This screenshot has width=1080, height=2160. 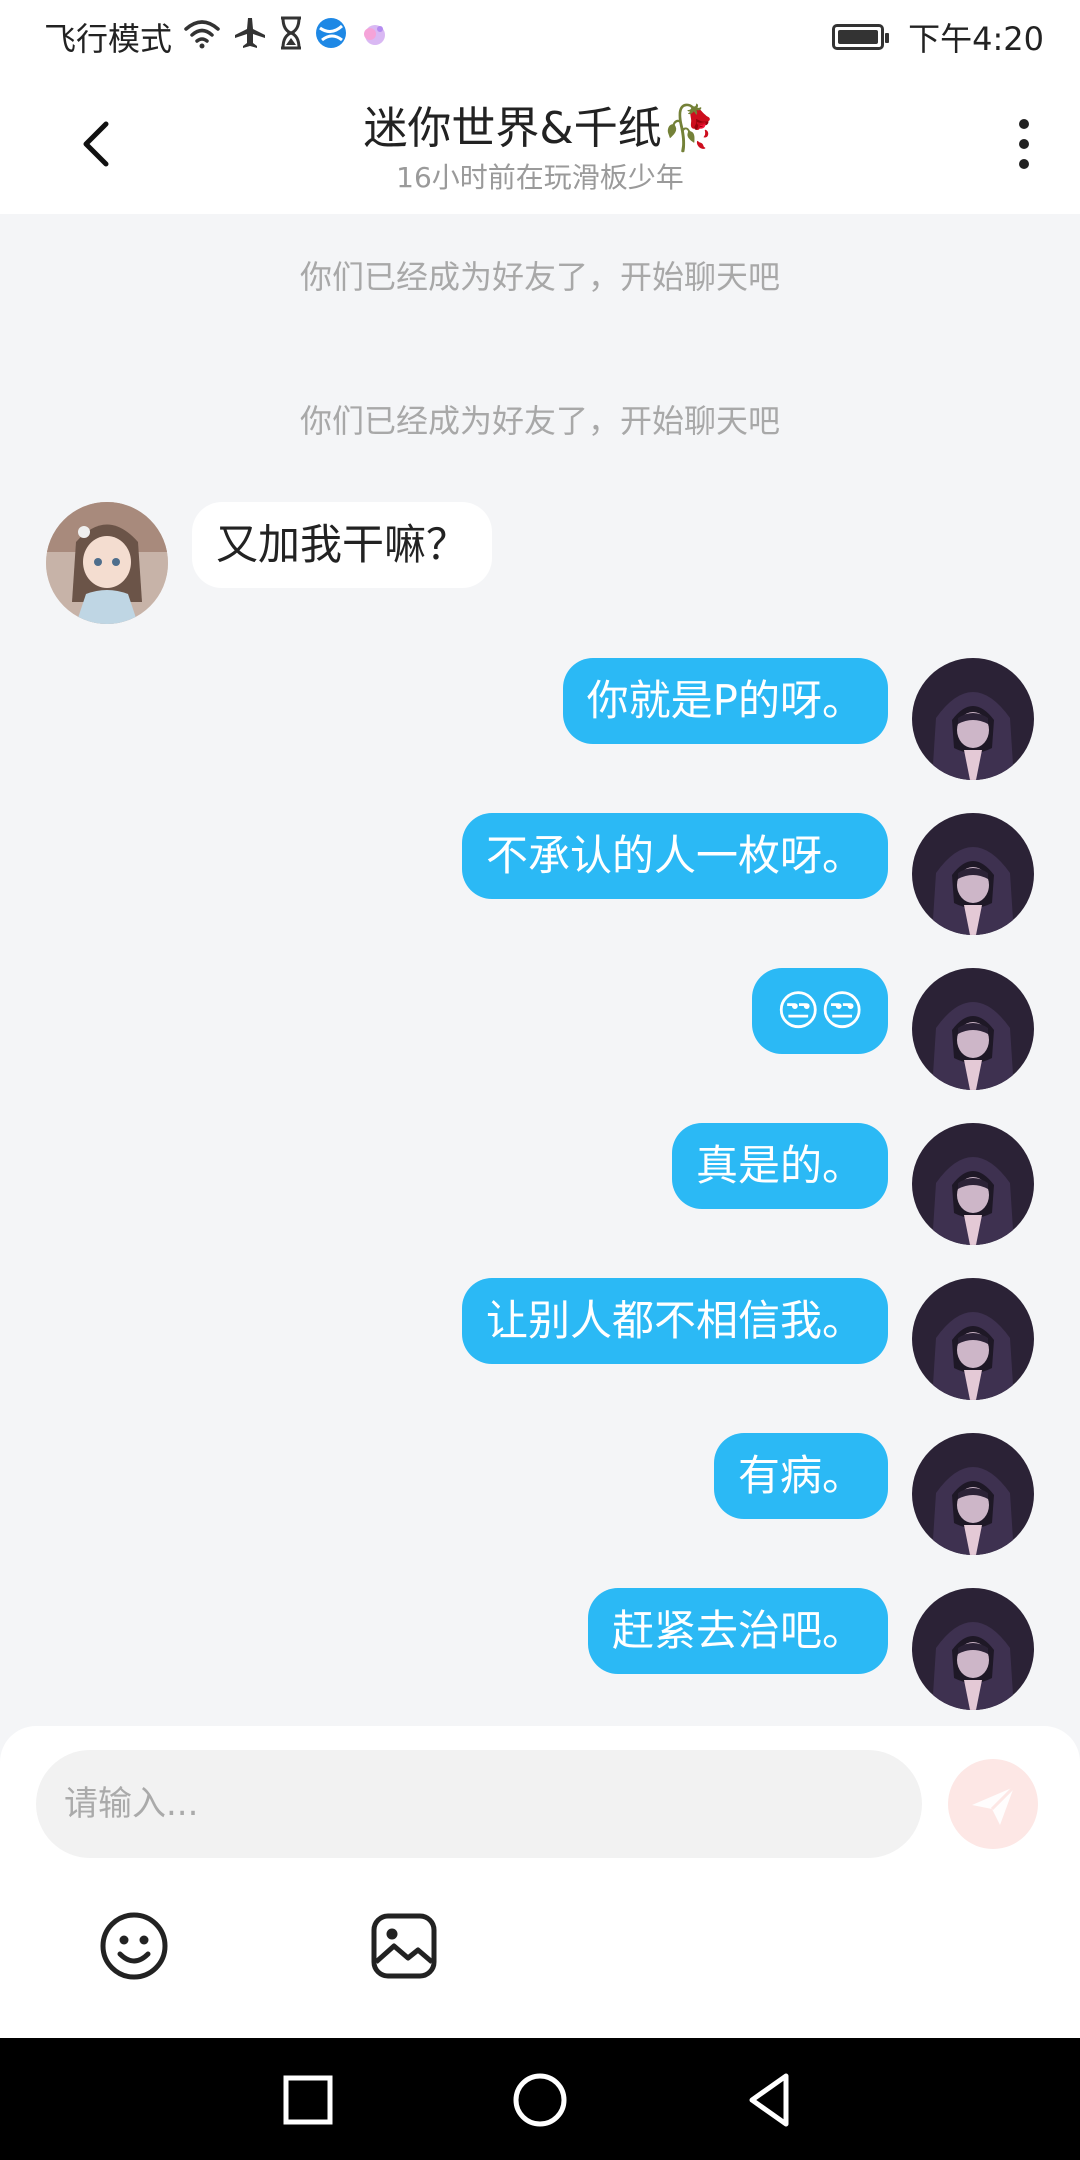 I want to click on status-left: 飞行模式, so click(x=218, y=37).